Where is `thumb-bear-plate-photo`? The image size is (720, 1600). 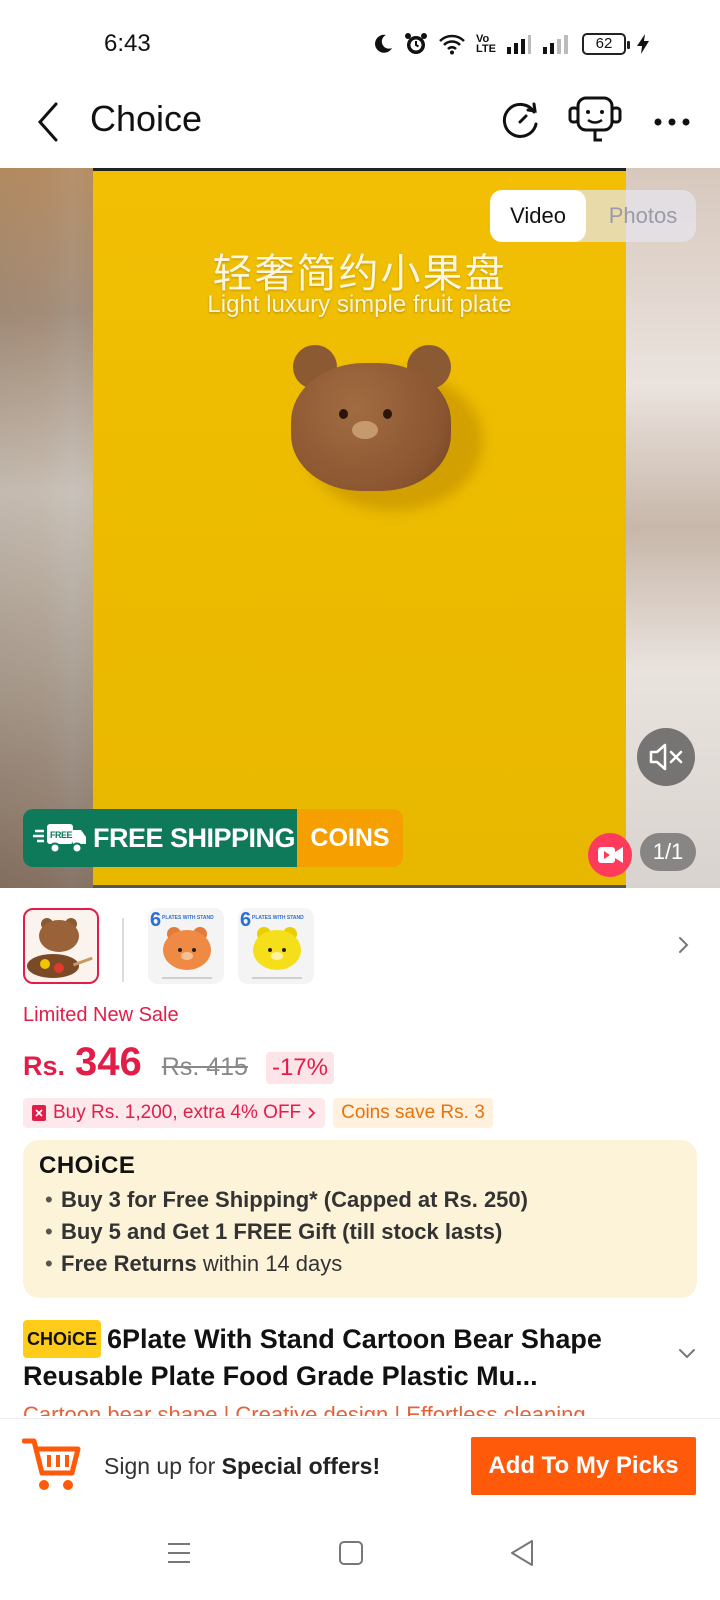
thumb-bear-plate-photo is located at coordinates (61, 946).